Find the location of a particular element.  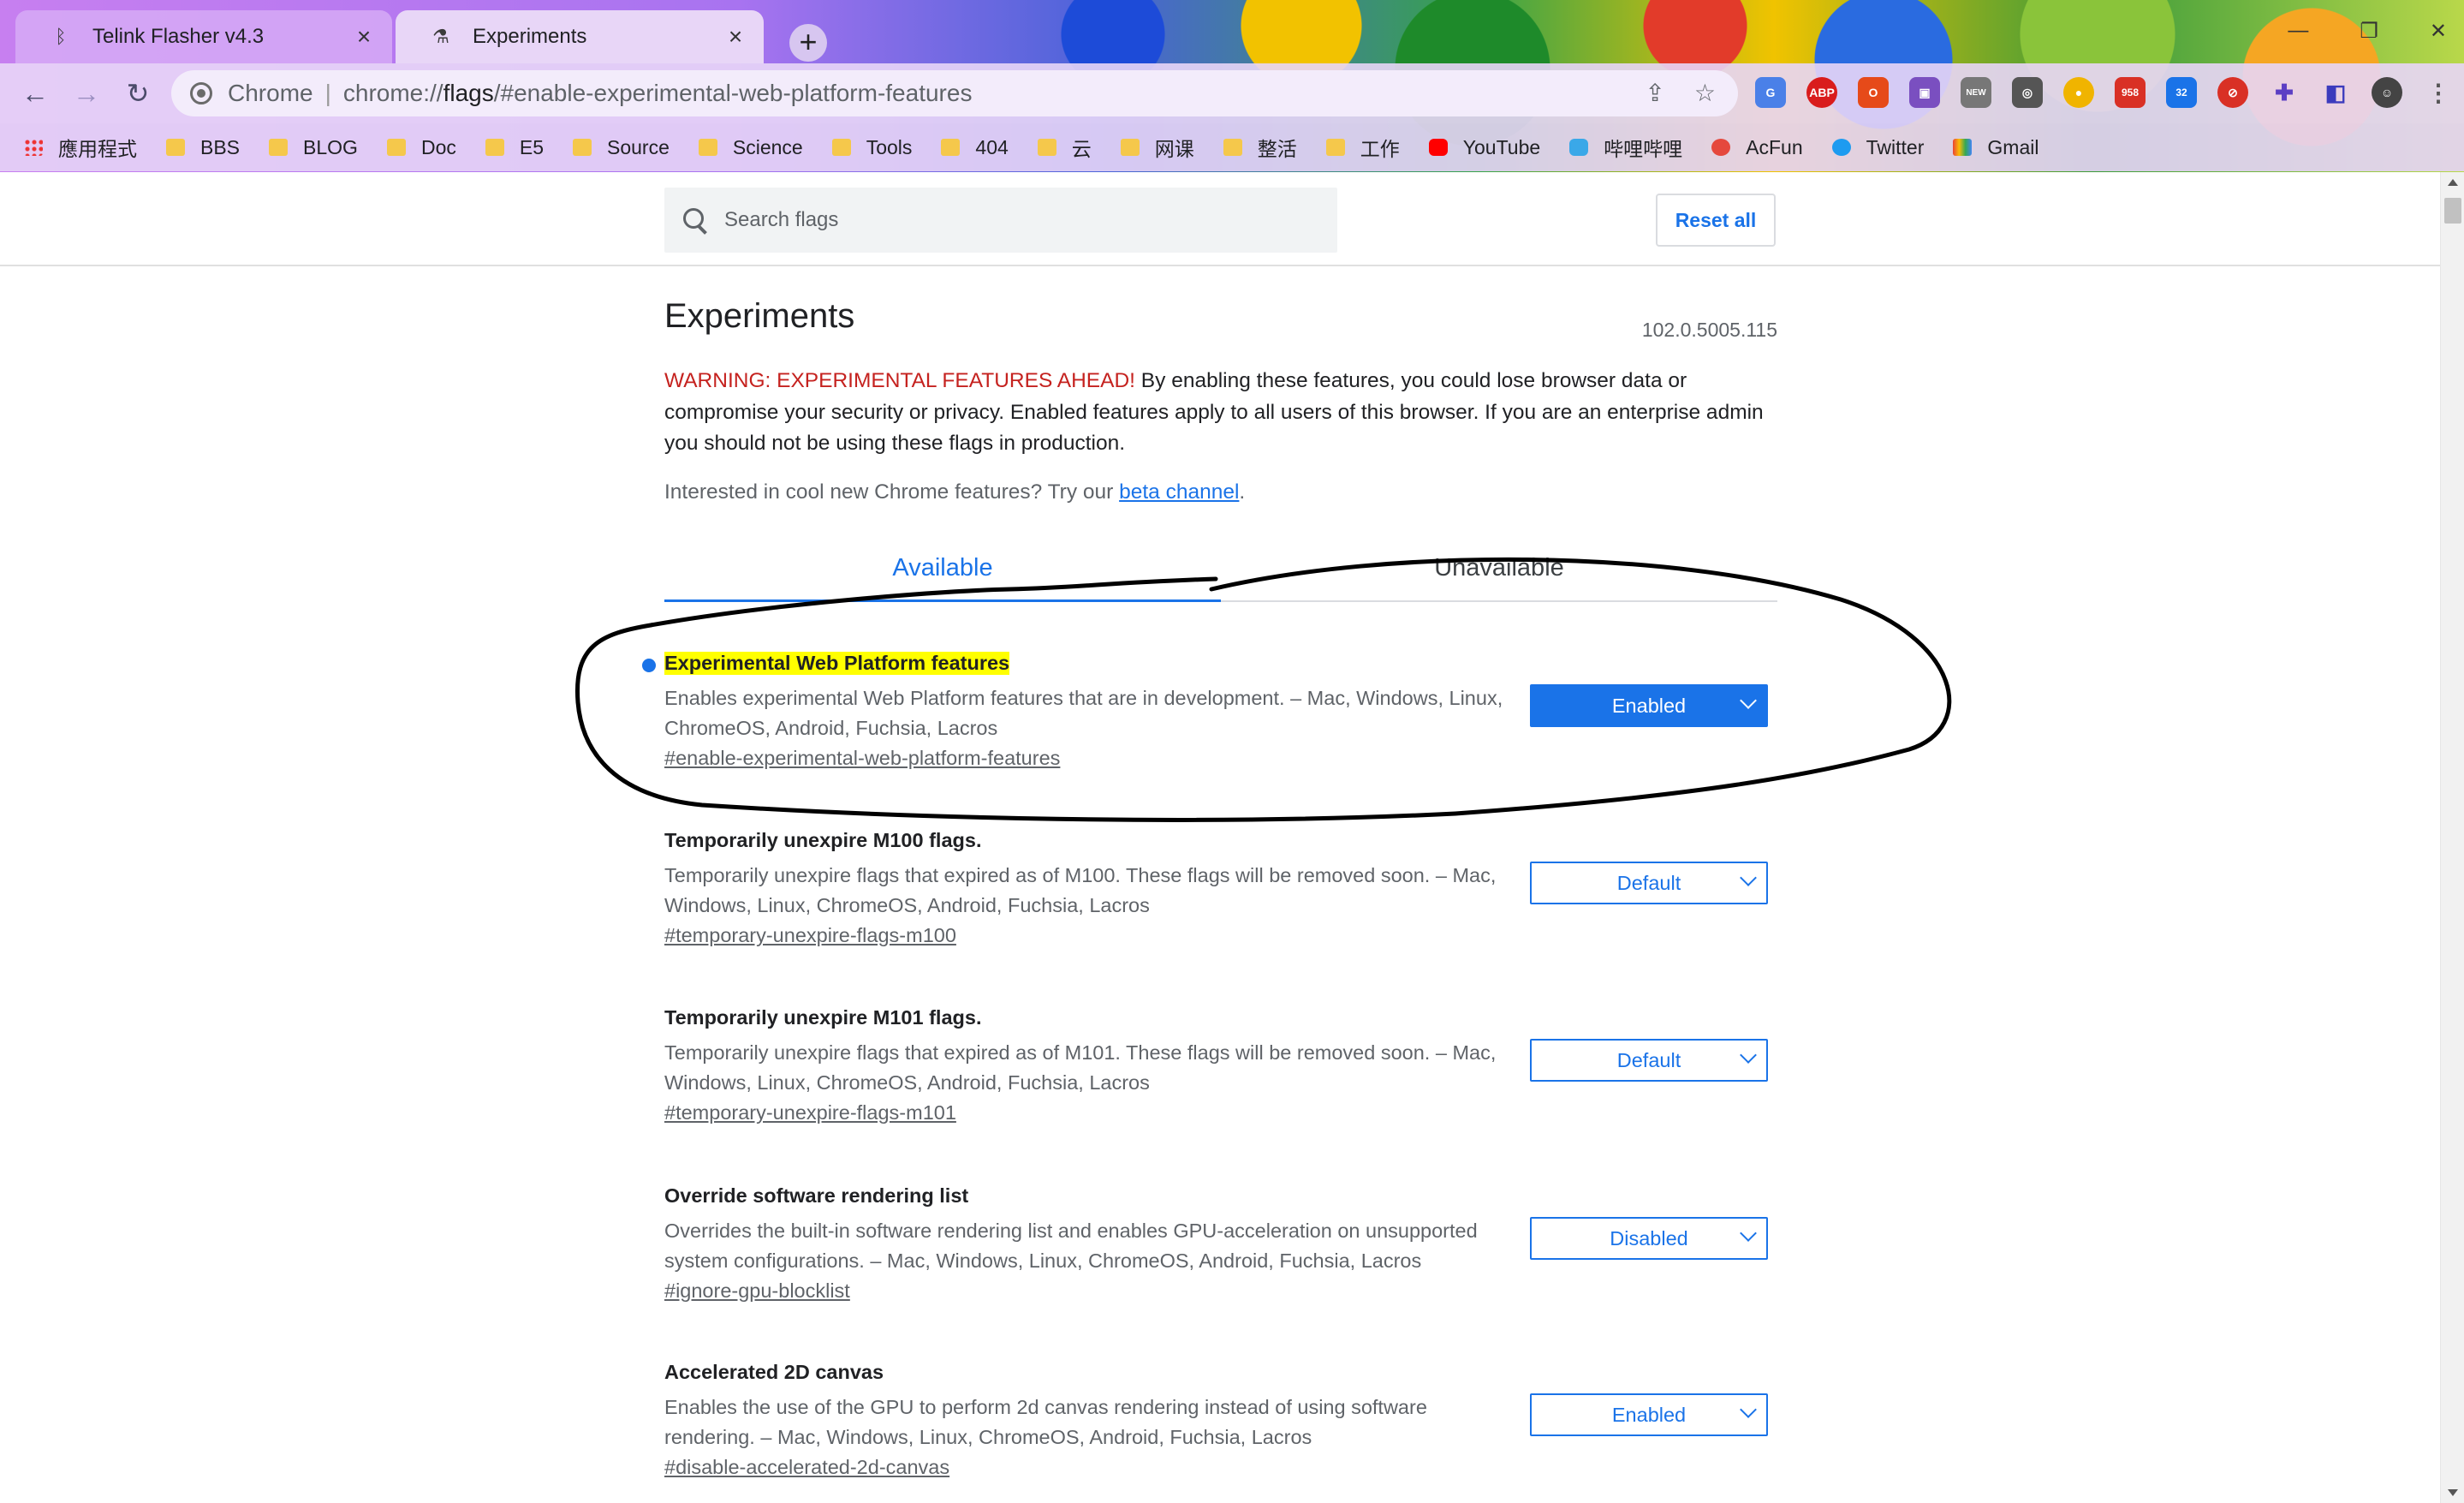

bookmark-youtube: YouTube is located at coordinates (1484, 147).